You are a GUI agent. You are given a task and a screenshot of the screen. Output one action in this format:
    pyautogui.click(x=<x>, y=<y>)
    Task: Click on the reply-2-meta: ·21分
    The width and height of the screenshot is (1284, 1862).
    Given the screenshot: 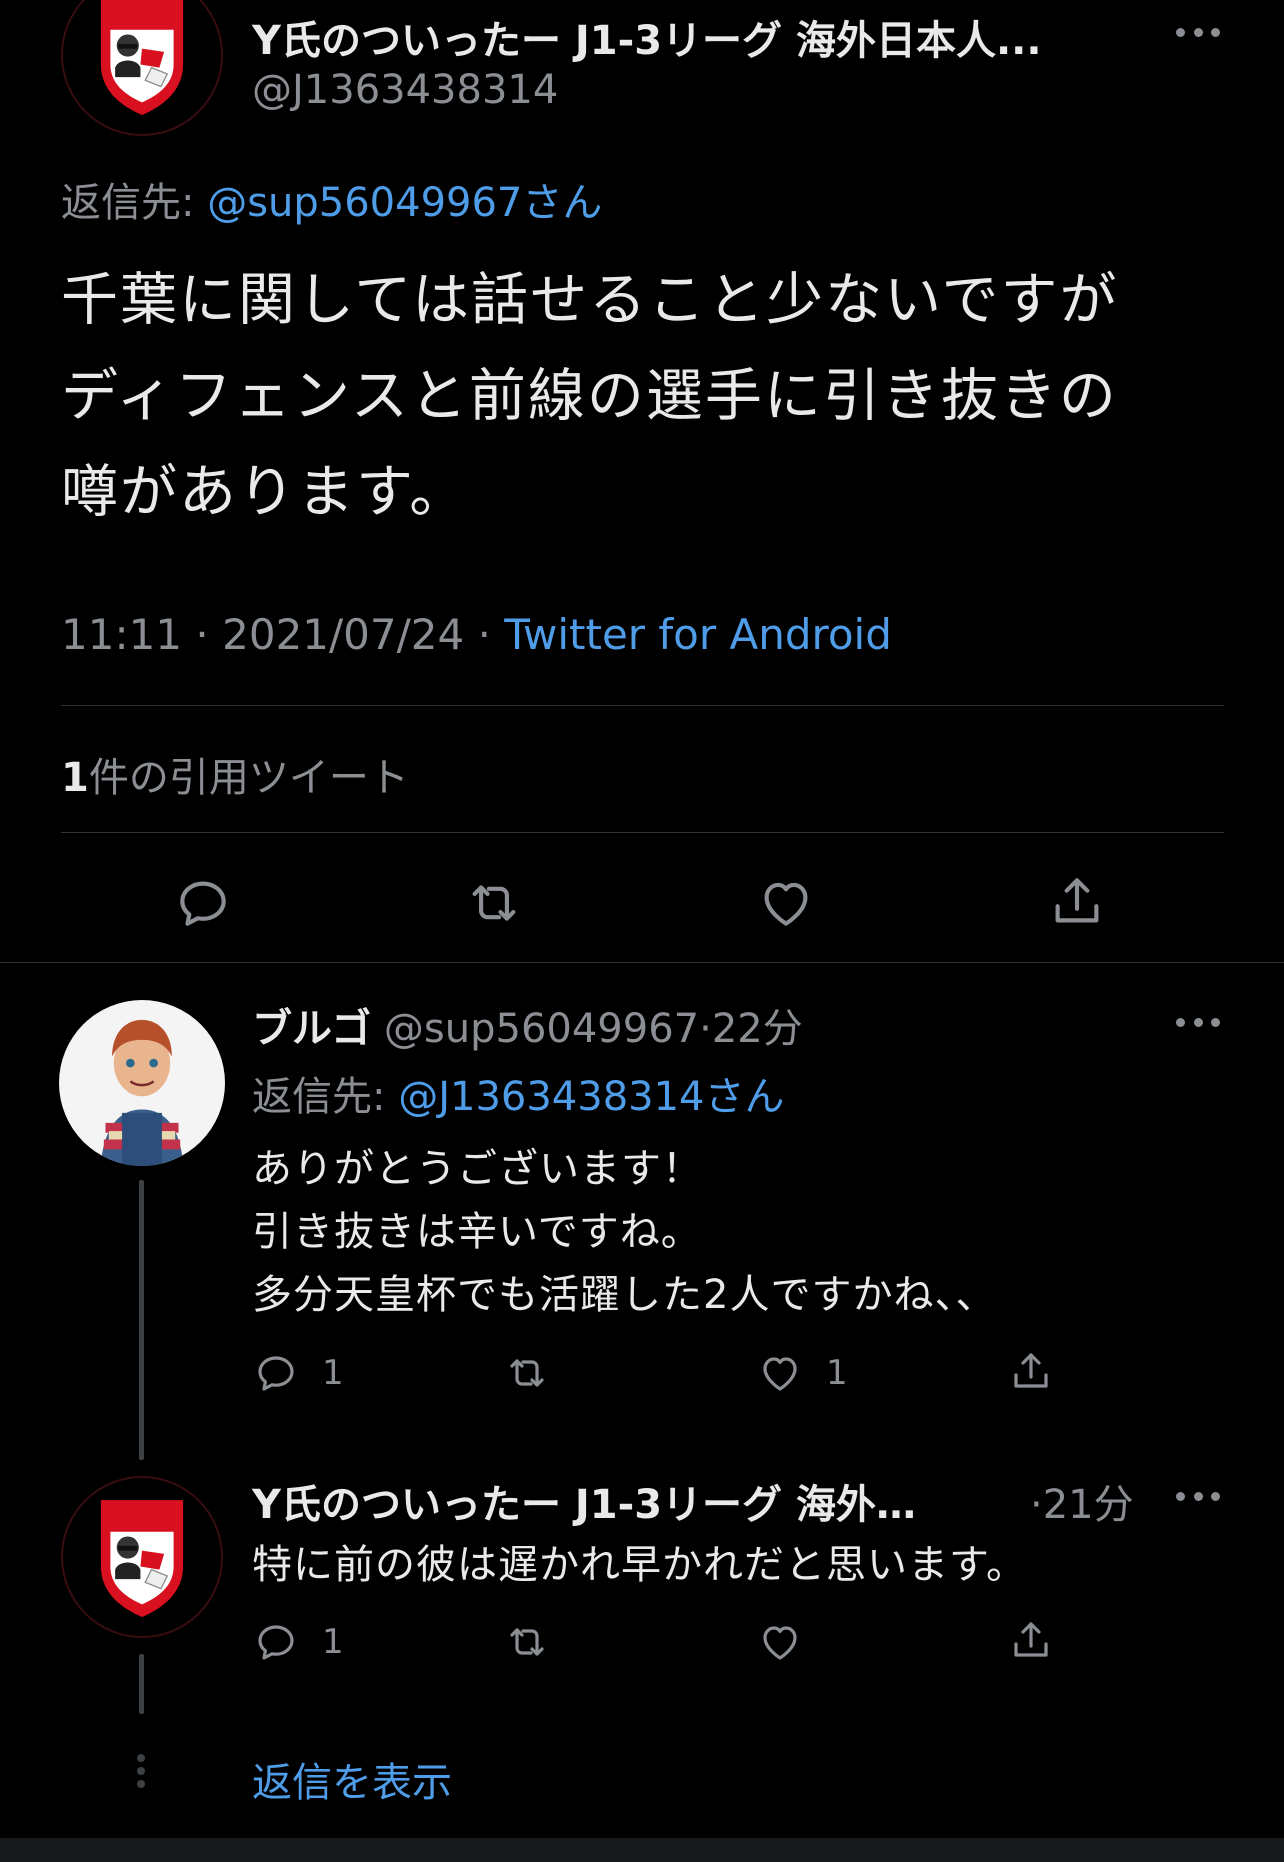 What is the action you would take?
    pyautogui.click(x=1082, y=1501)
    